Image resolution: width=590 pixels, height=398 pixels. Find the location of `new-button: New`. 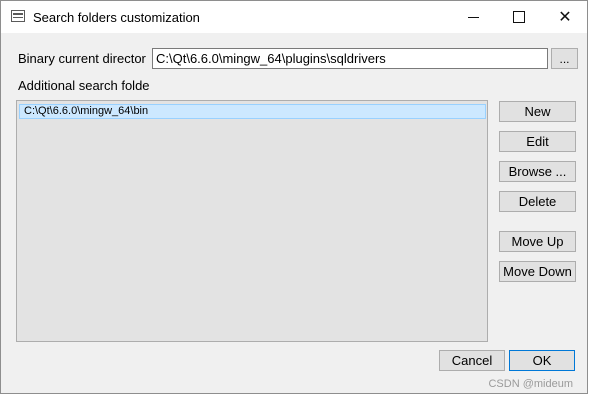

new-button: New is located at coordinates (537, 111).